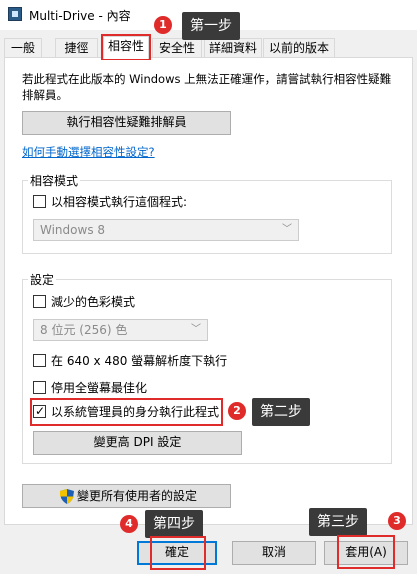 This screenshot has height=574, width=417. I want to click on manual-settings-link: 如何手動選擇相容性設定?, so click(88, 152).